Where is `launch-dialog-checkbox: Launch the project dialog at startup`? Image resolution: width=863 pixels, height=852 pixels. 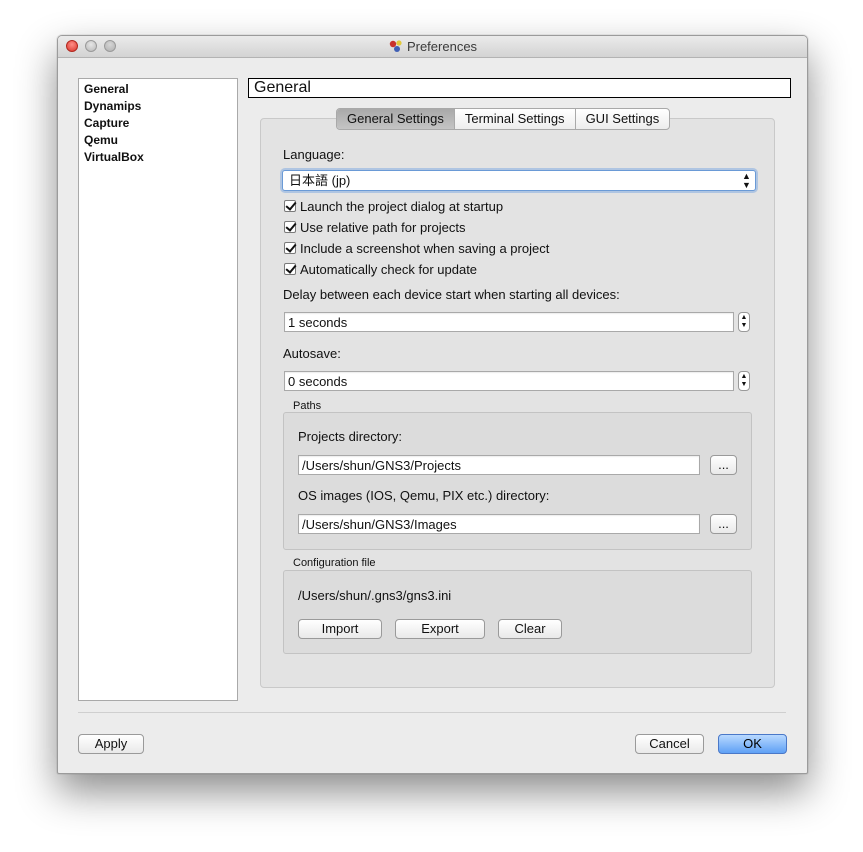
launch-dialog-checkbox: Launch the project dialog at startup is located at coordinates (393, 206).